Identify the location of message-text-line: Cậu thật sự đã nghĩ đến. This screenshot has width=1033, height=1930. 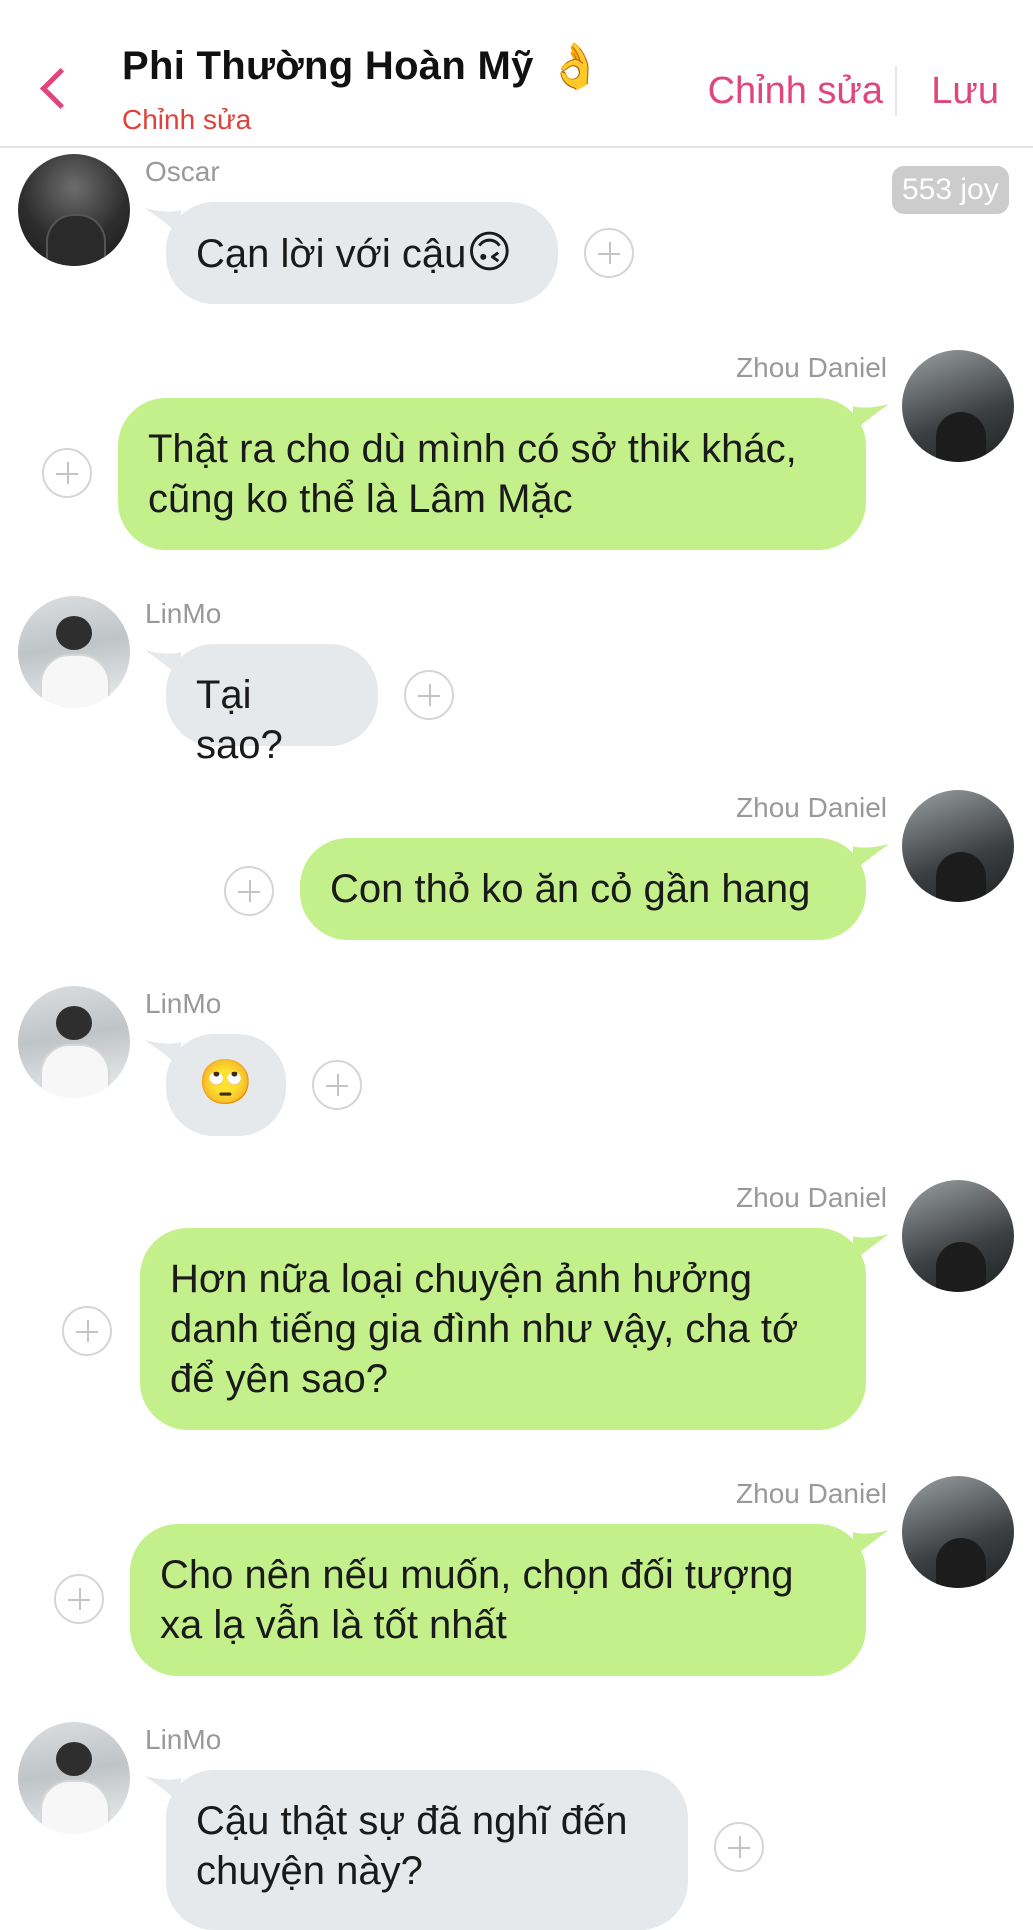
(412, 1821).